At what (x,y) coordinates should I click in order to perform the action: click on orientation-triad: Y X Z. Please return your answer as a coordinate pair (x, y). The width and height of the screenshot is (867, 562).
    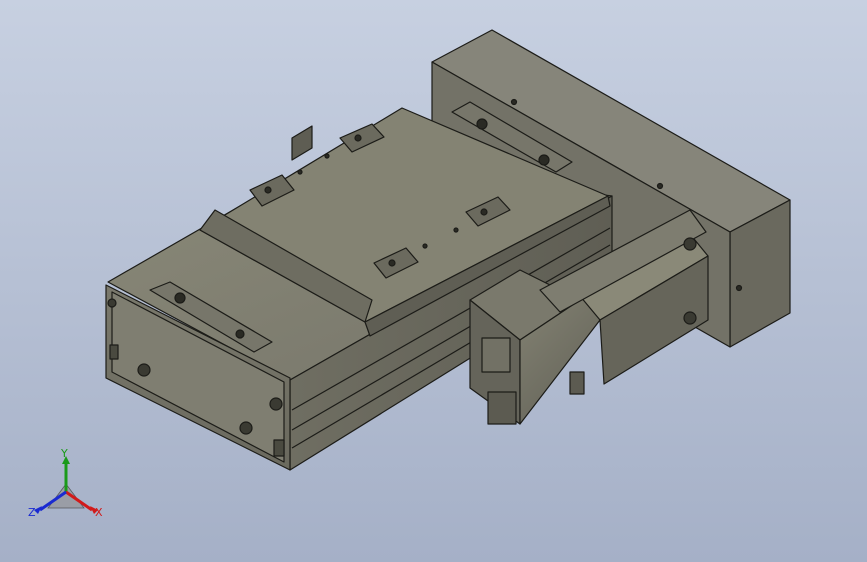
    Looking at the image, I should click on (65, 483).